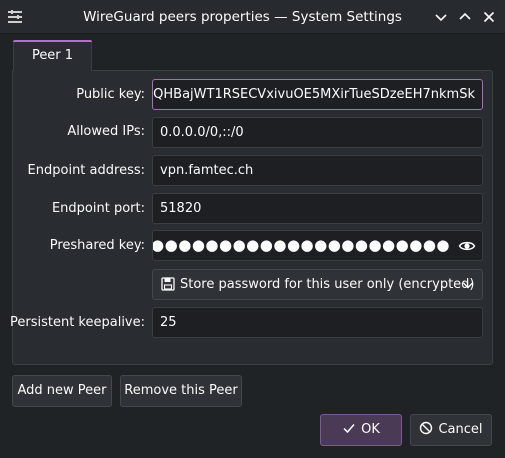 This screenshot has height=458, width=505. Describe the element at coordinates (317, 132) in the screenshot. I see `allowed-ips-input: 0.0.0.0/0,::/0` at that location.